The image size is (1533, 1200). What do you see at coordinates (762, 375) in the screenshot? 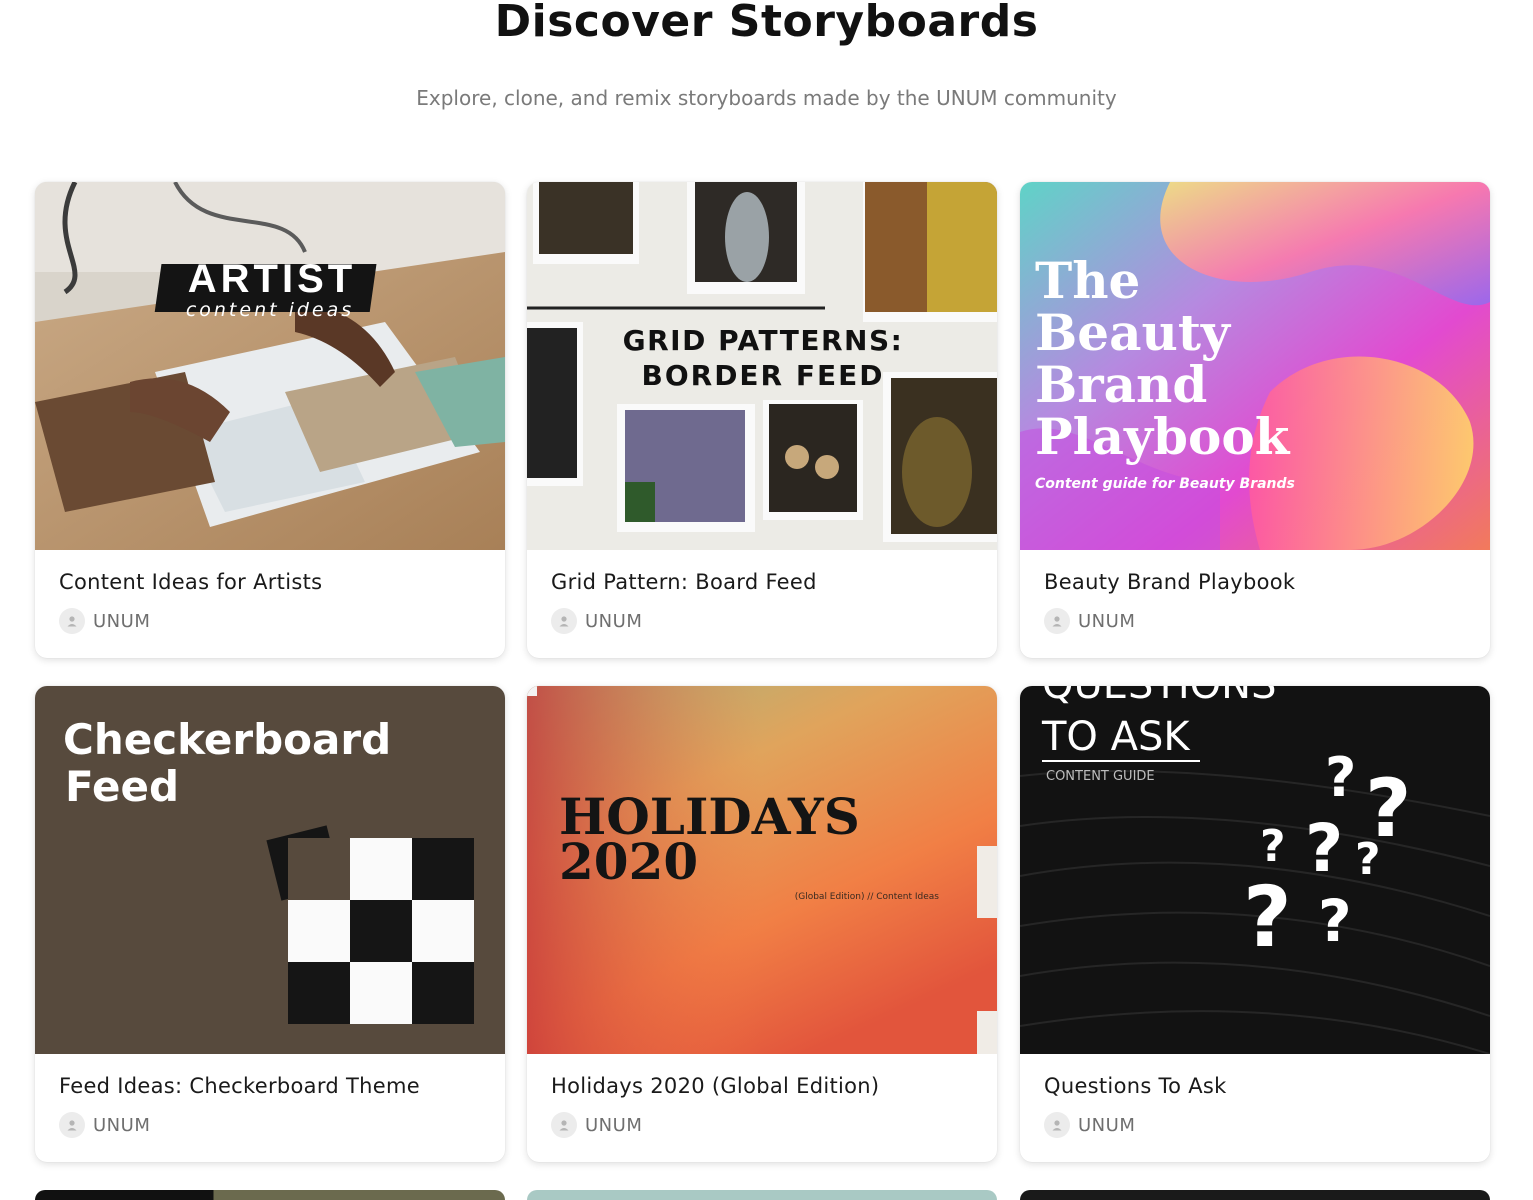
I see `thumb-line2: BORDER FEED` at bounding box center [762, 375].